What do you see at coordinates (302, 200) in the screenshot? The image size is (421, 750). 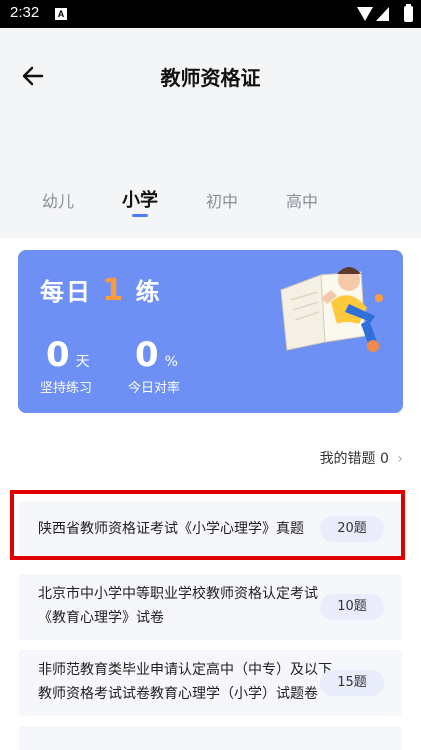 I see `tab-senior-high: 高中` at bounding box center [302, 200].